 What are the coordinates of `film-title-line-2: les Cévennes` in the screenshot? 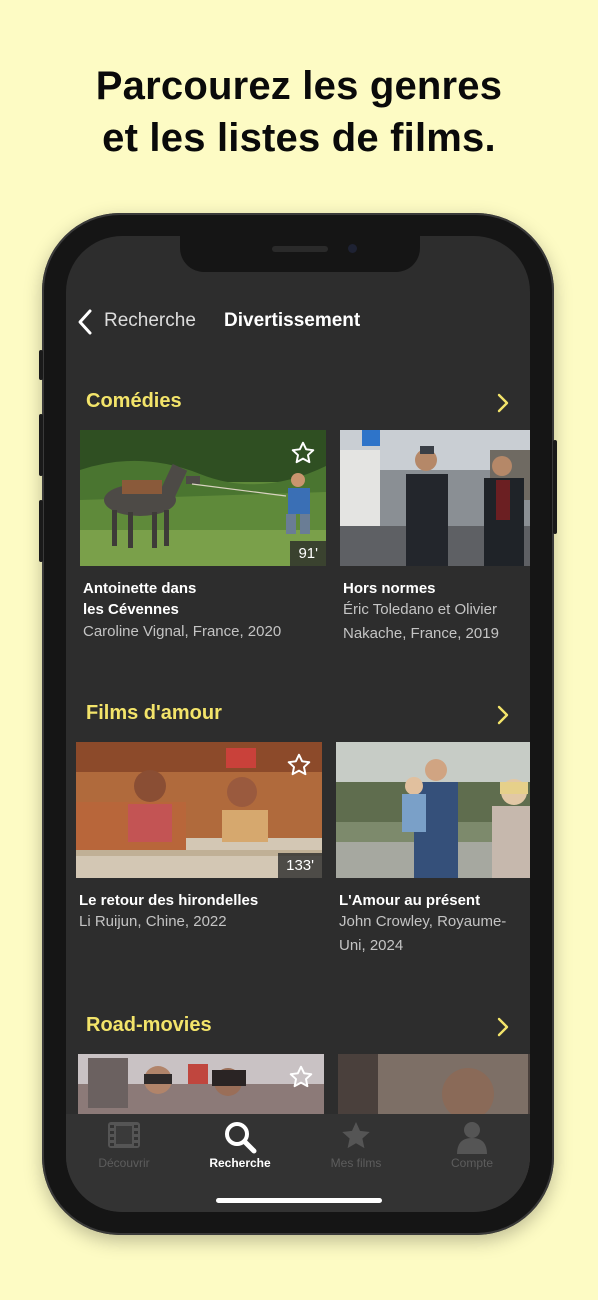 It's located at (131, 609).